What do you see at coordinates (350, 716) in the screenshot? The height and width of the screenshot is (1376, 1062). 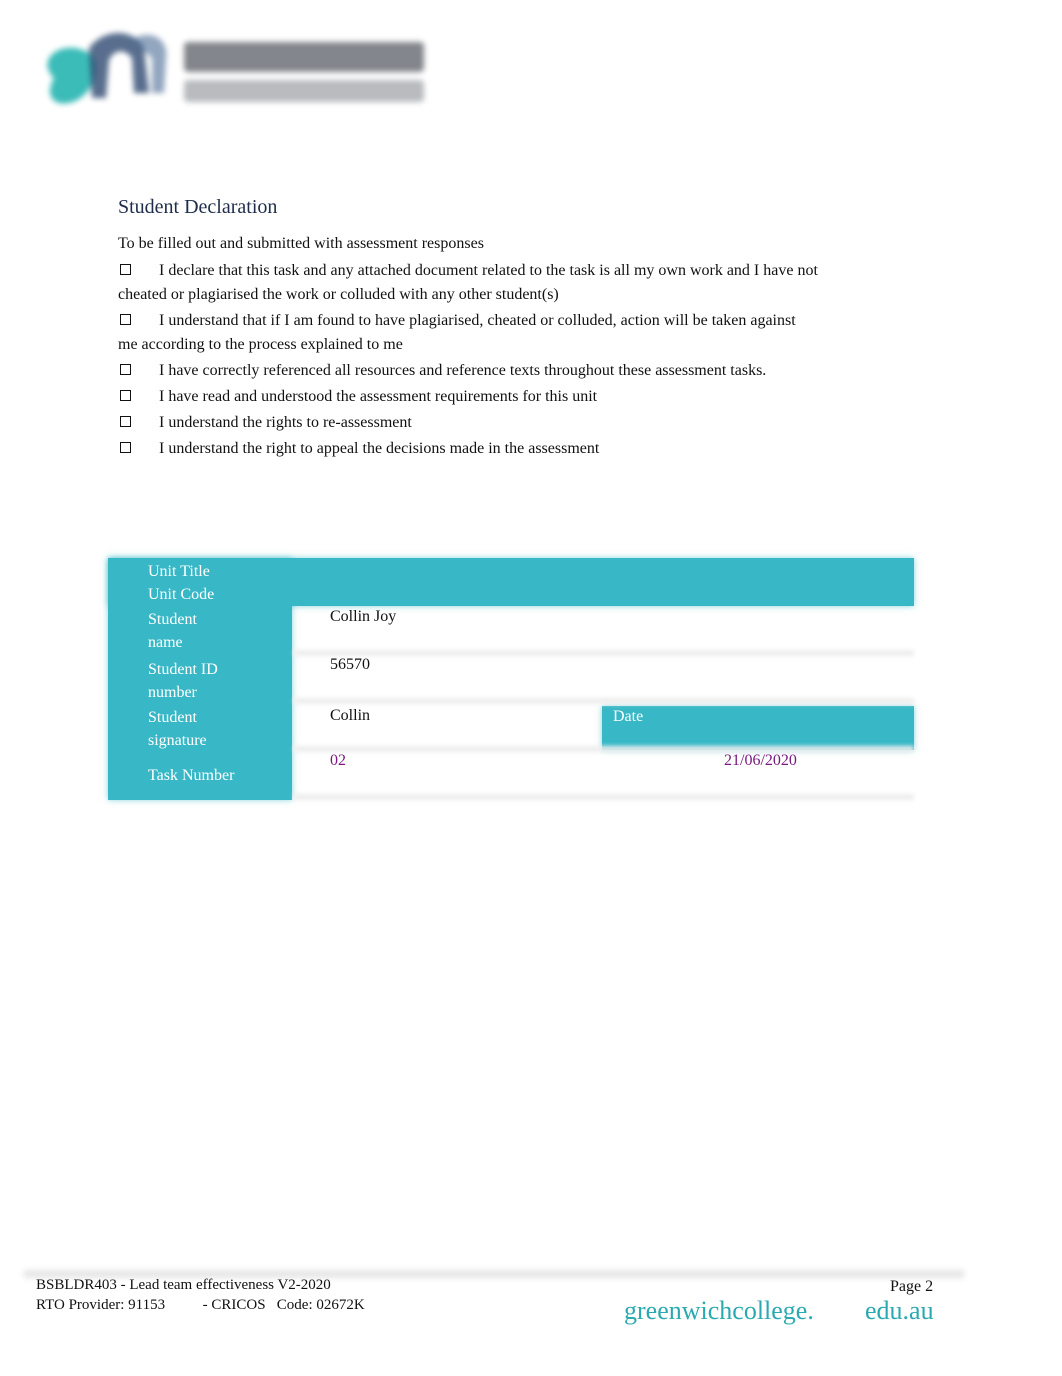 I see `signature-value: Collin` at bounding box center [350, 716].